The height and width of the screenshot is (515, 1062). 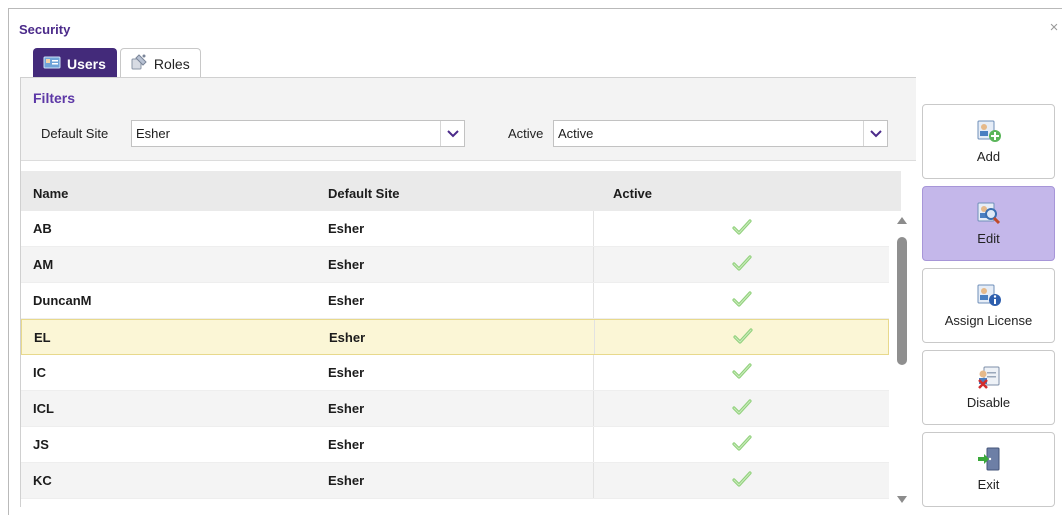 I want to click on assign-license-label: Assign License, so click(x=988, y=320).